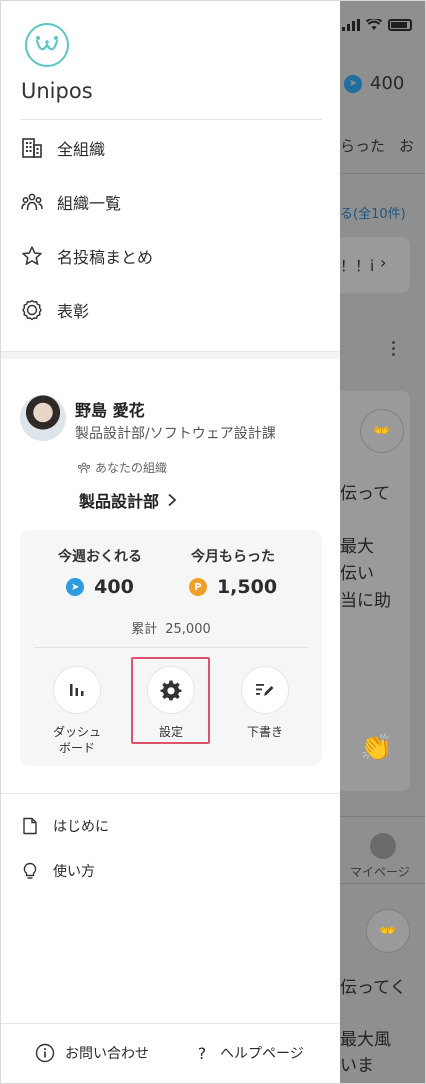  I want to click on edit-icon, so click(265, 690).